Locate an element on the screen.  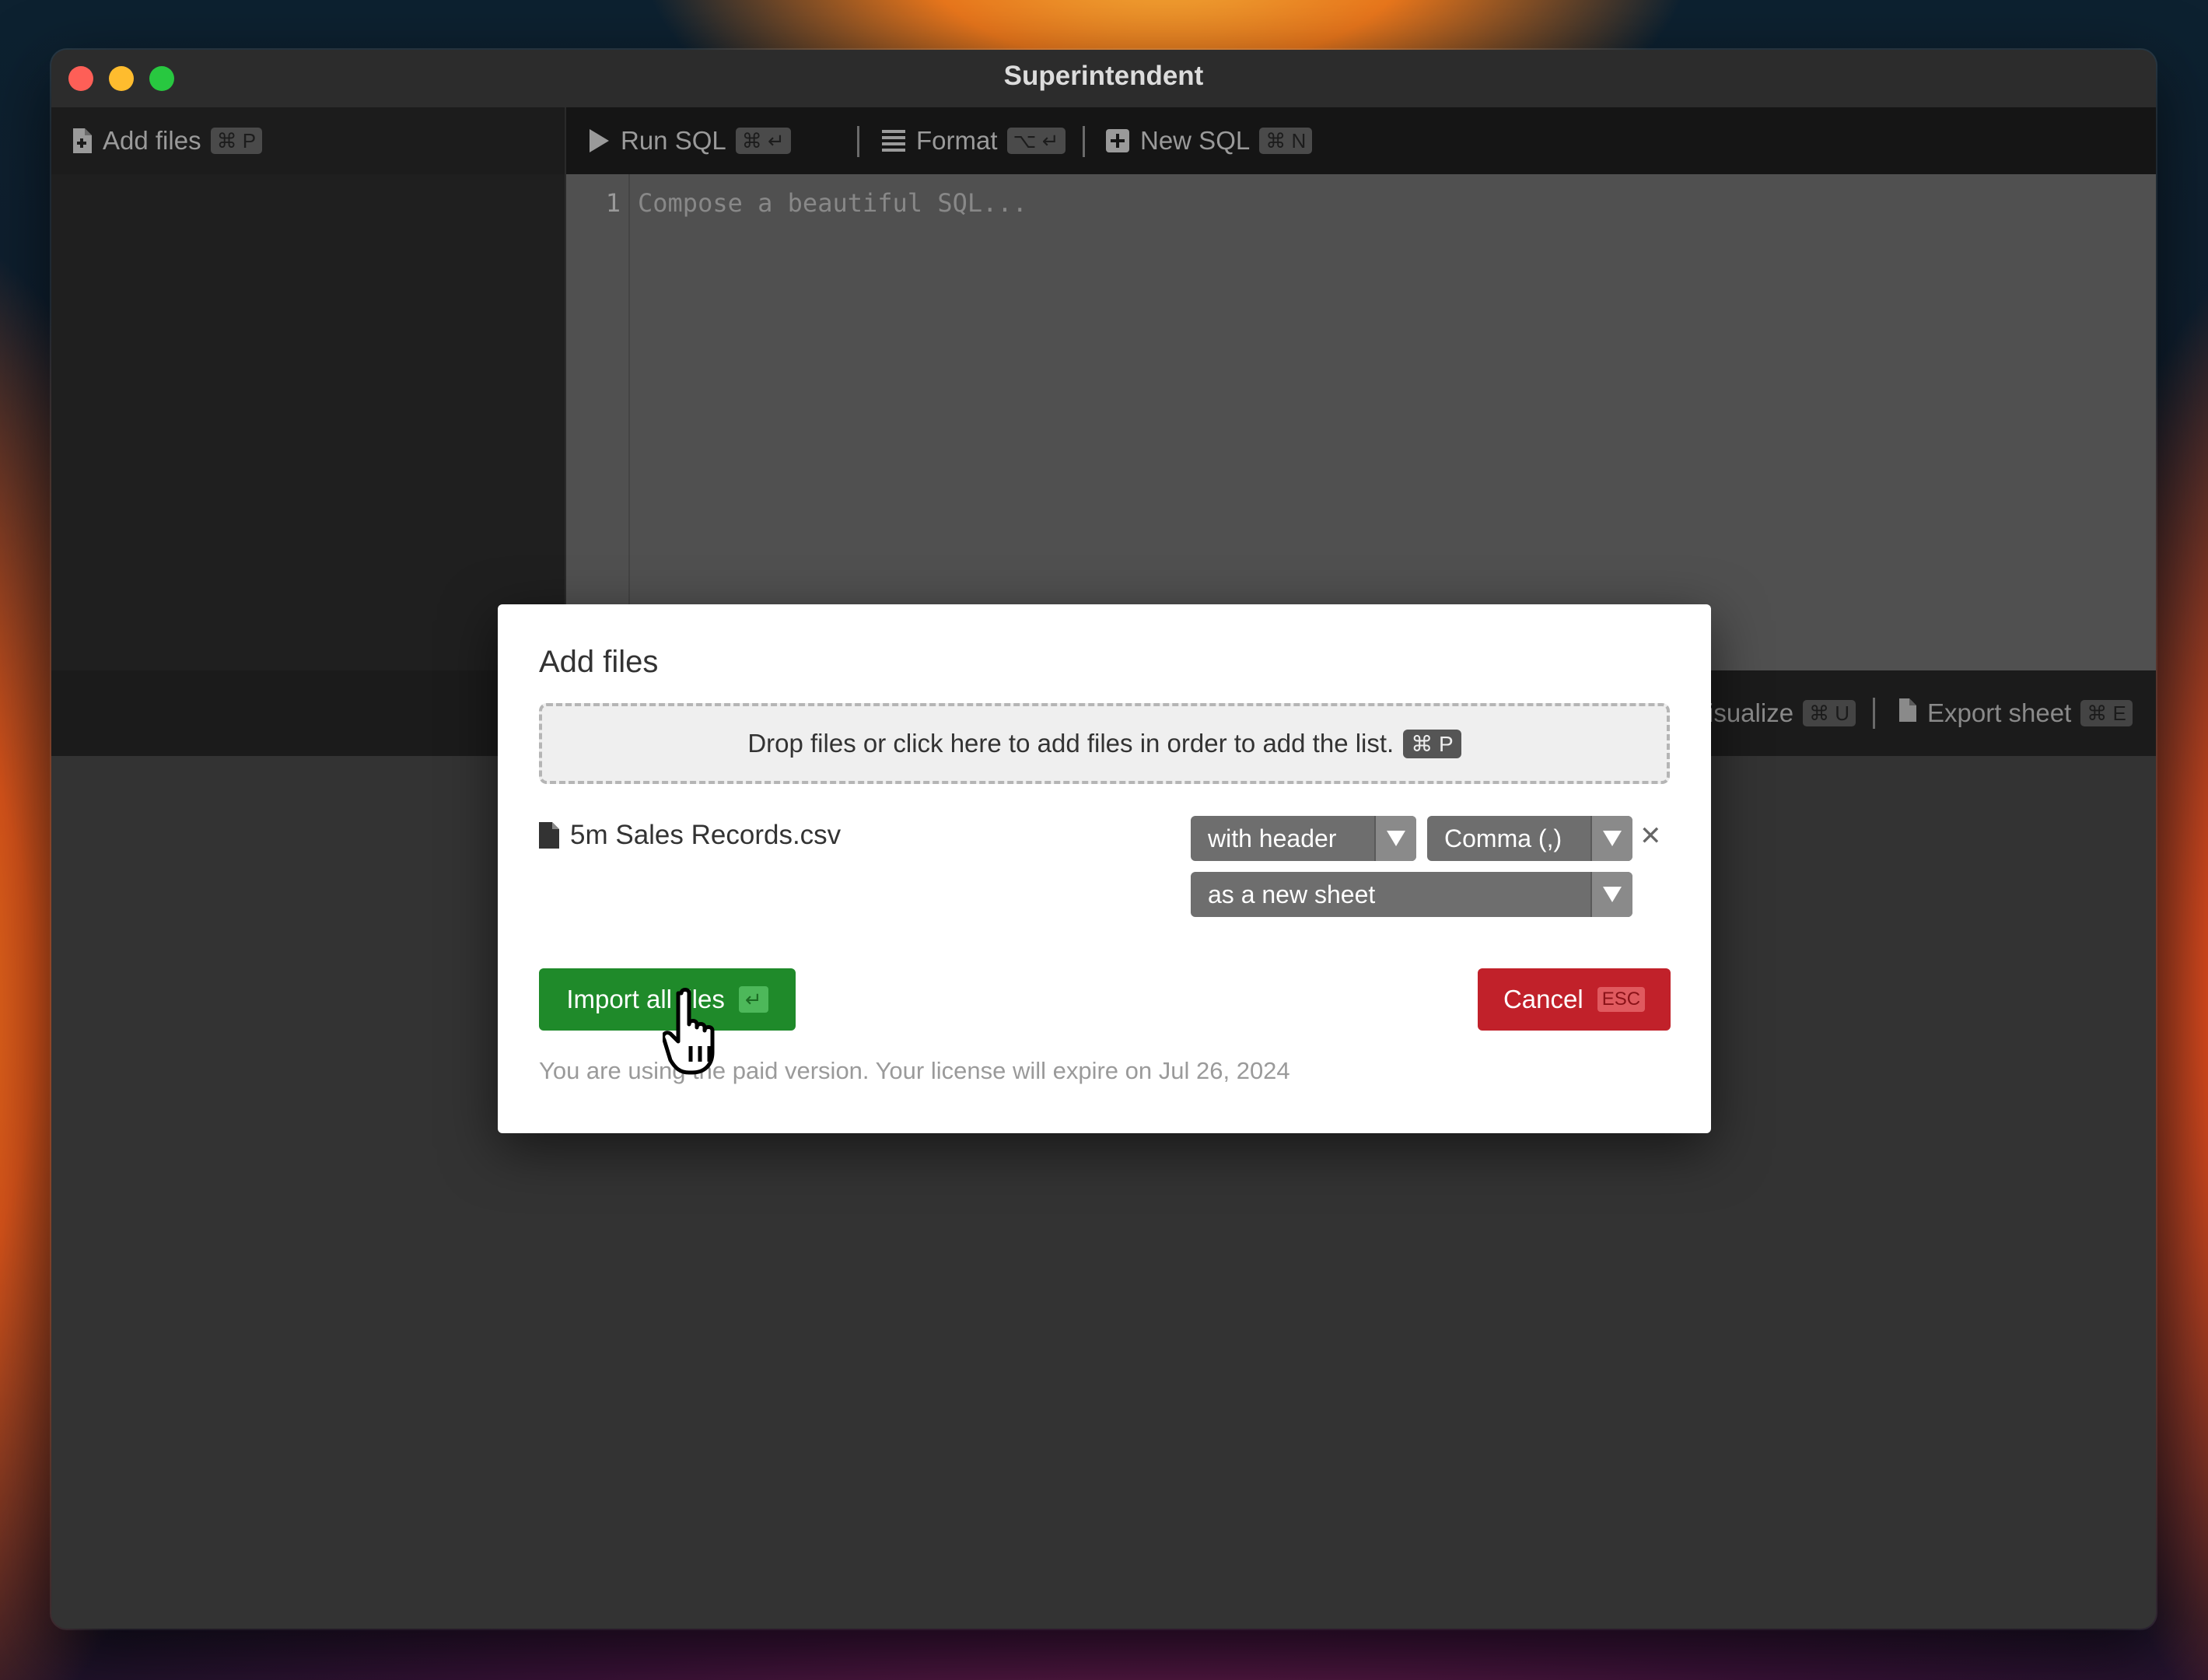
remove-file-button: ✕ is located at coordinates (1650, 836).